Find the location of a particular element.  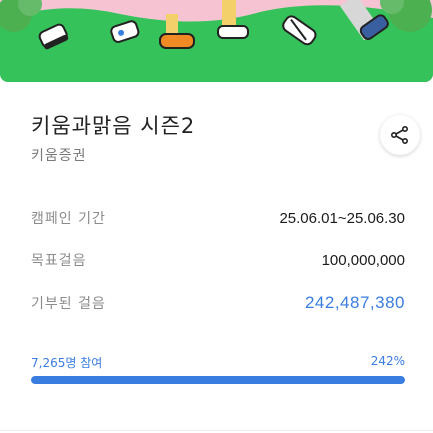

share-icon is located at coordinates (399, 135).